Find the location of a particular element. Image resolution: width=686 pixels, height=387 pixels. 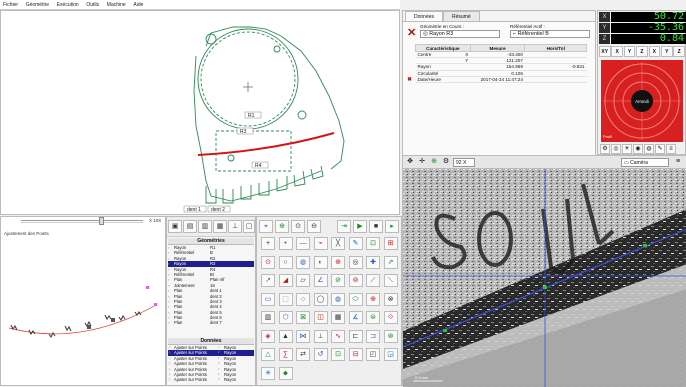

light-icon: ☀ is located at coordinates (627, 149).